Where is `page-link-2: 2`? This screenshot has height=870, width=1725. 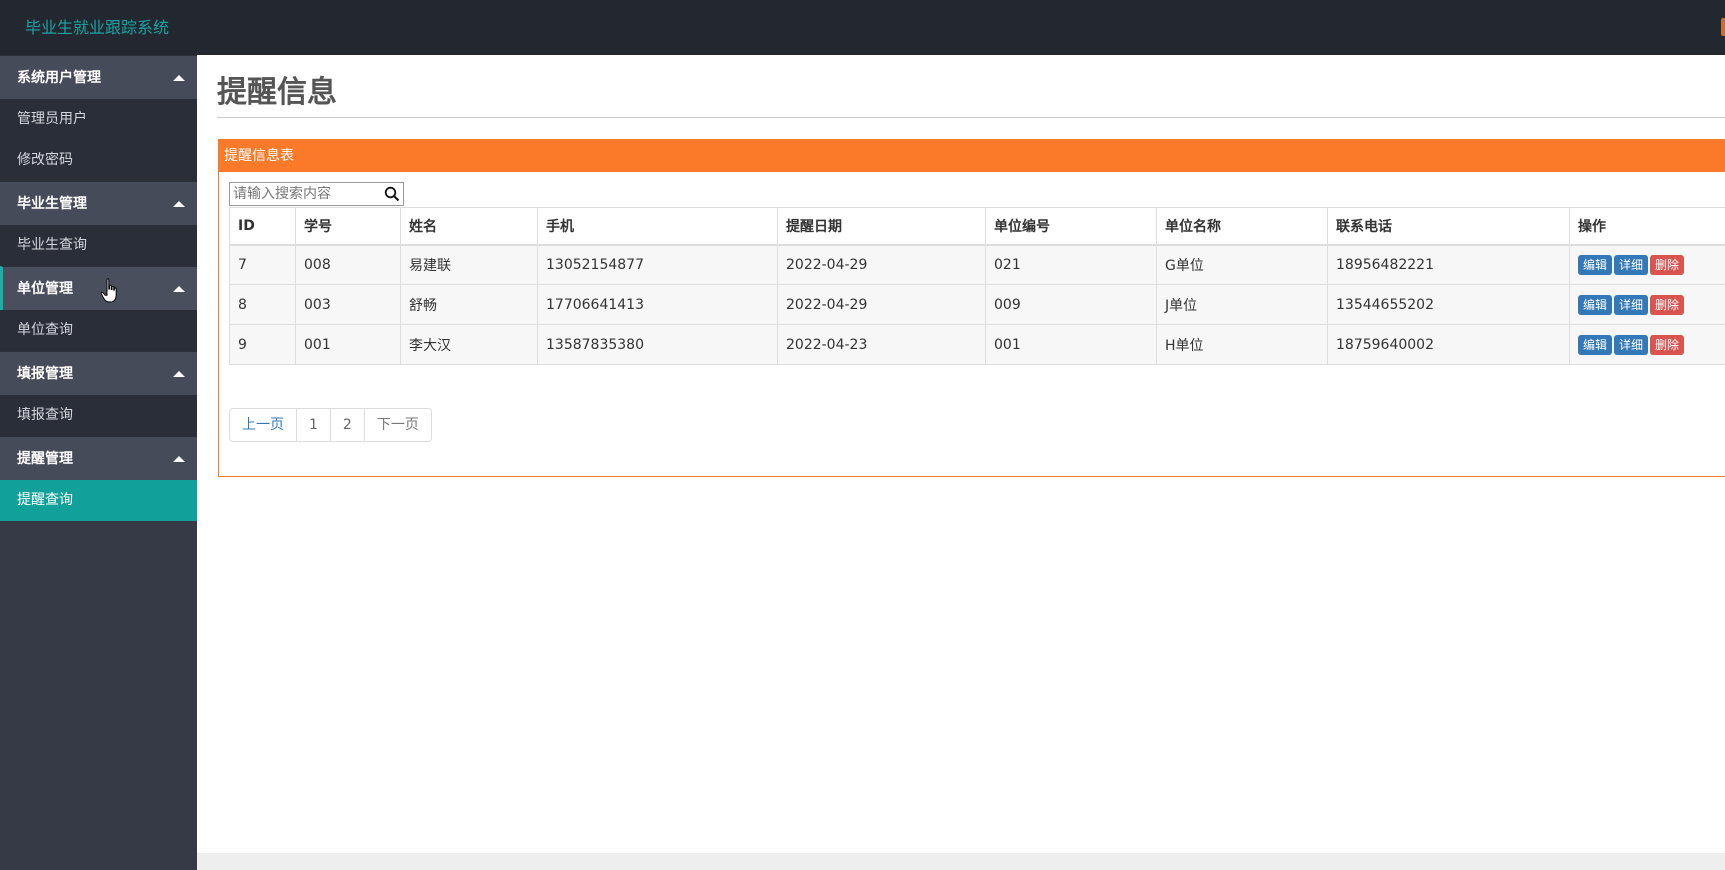 page-link-2: 2 is located at coordinates (348, 425).